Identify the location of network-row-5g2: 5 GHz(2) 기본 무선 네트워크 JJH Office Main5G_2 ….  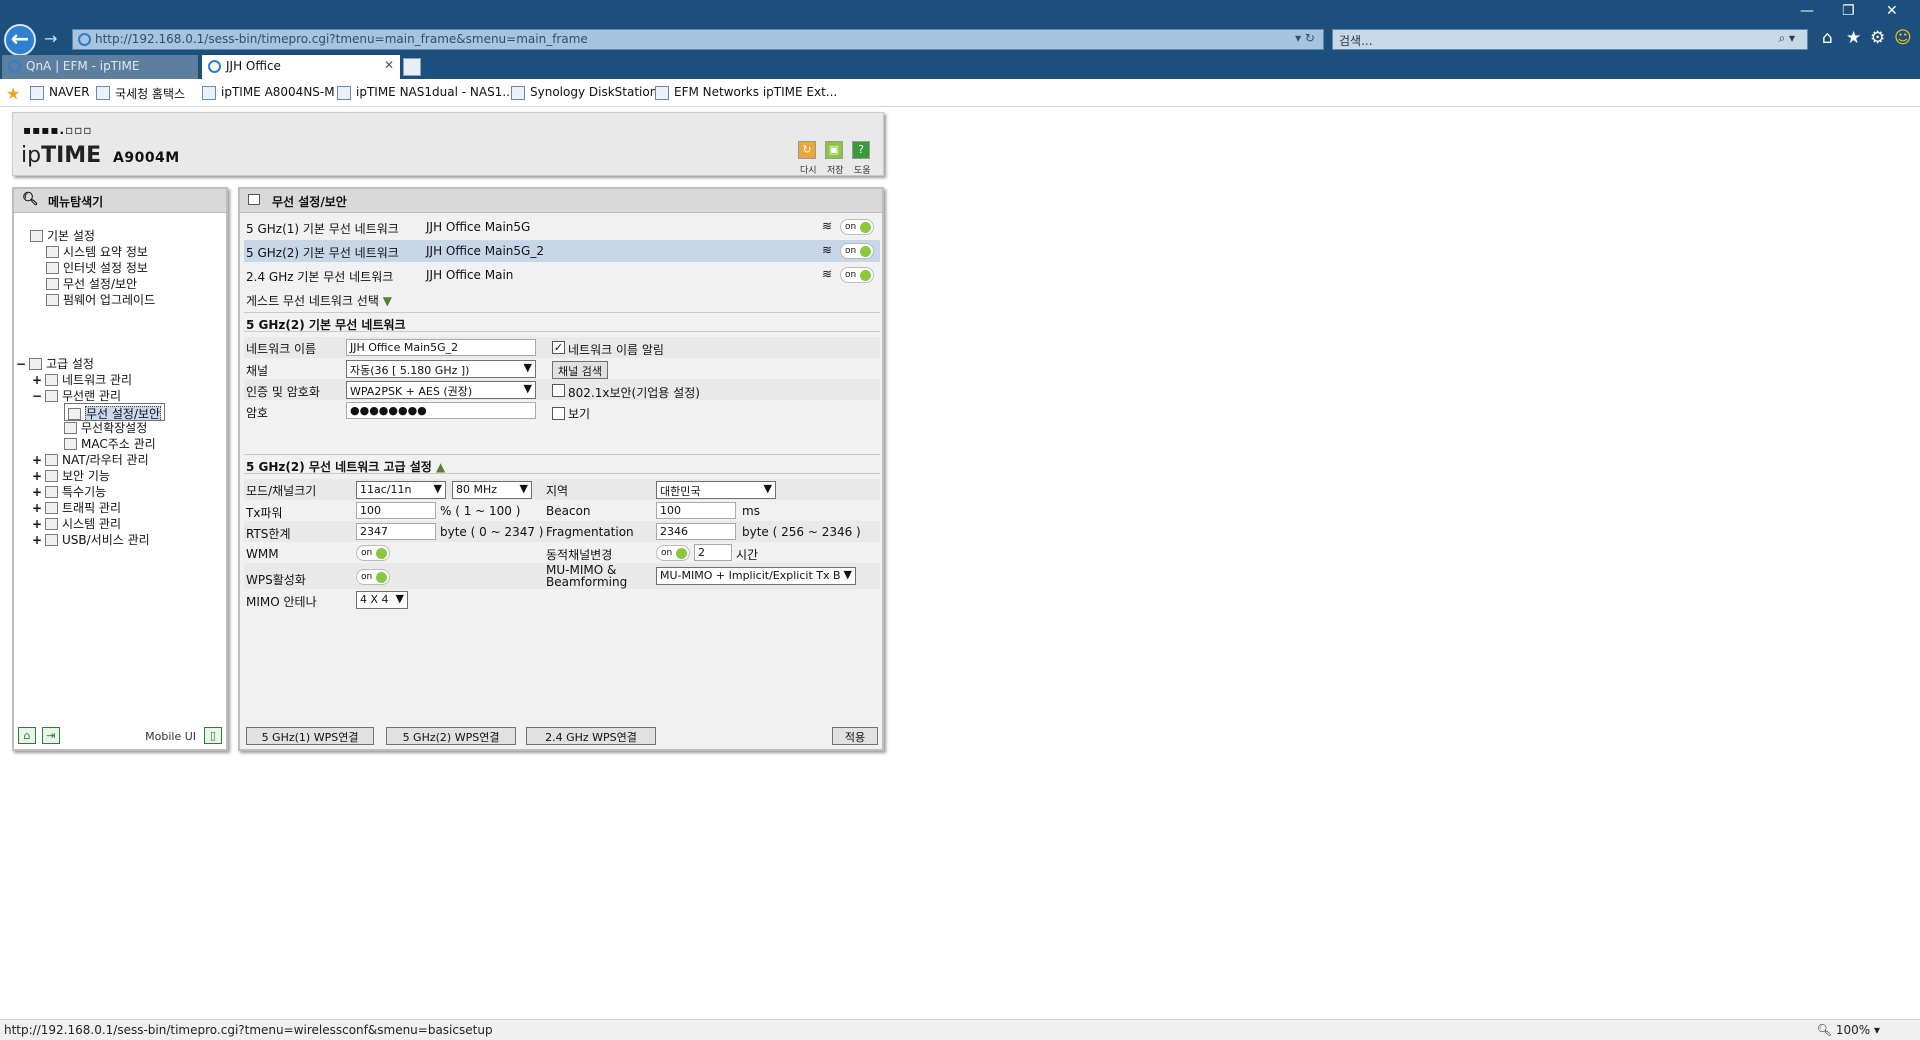
(562, 251).